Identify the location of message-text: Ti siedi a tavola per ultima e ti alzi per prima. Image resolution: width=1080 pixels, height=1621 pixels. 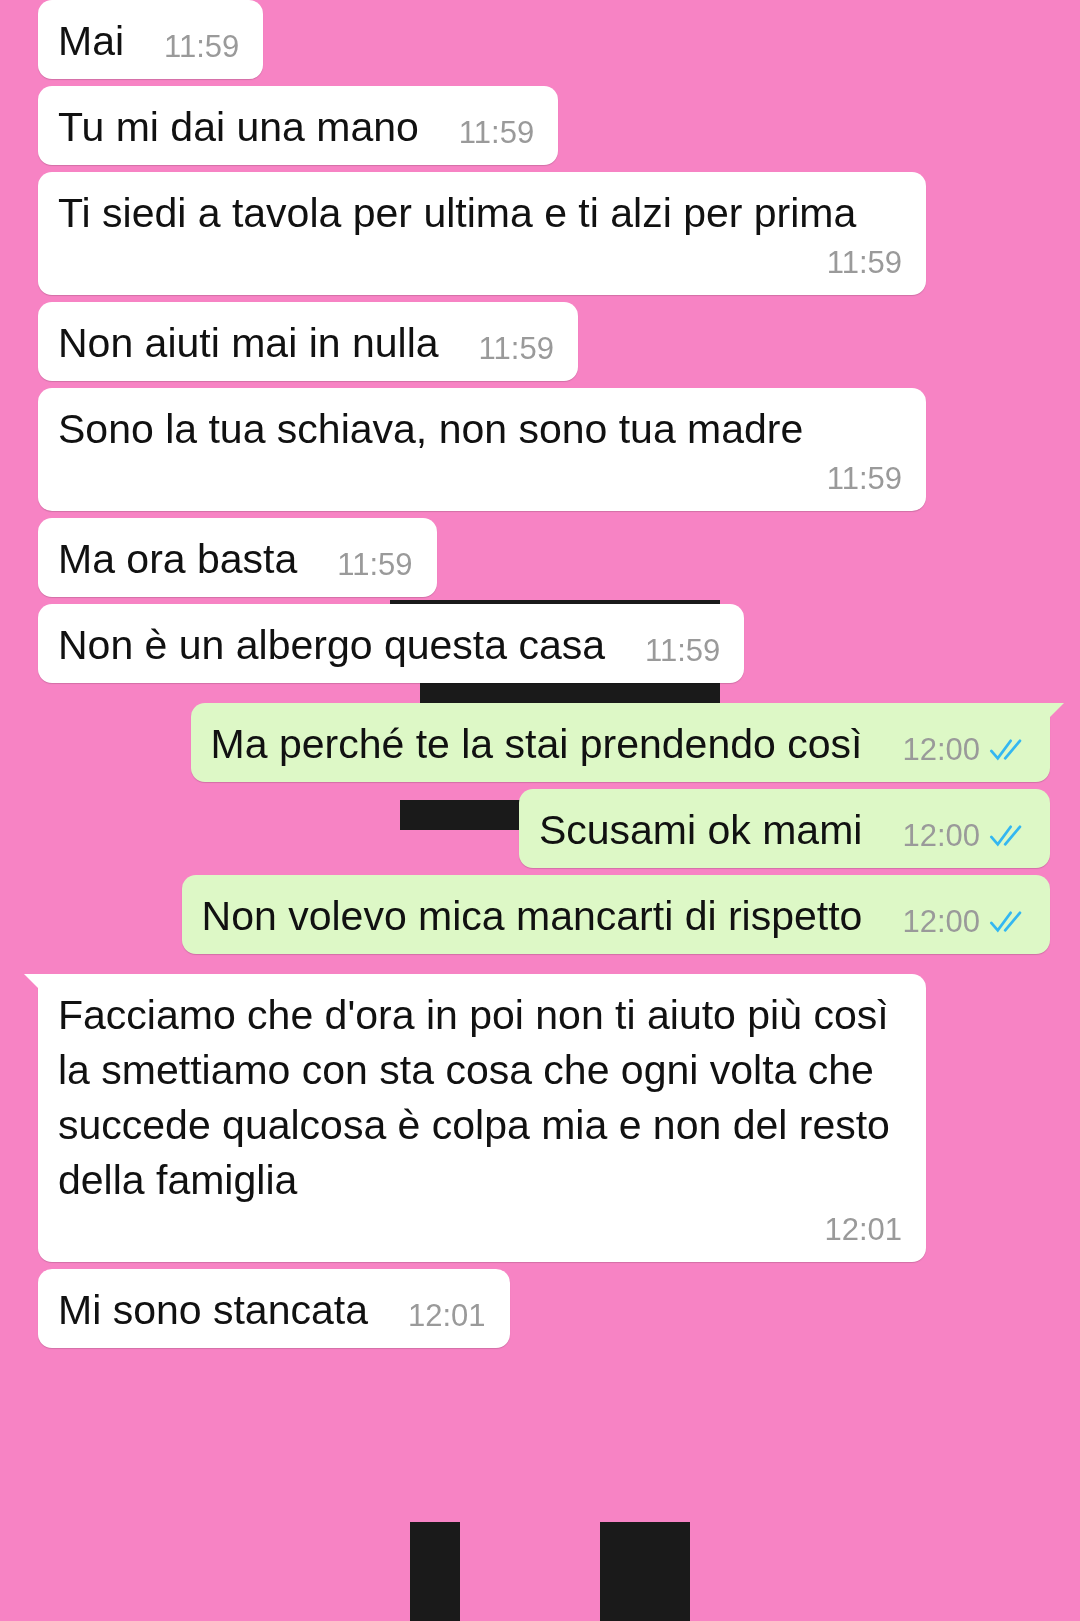
(457, 213).